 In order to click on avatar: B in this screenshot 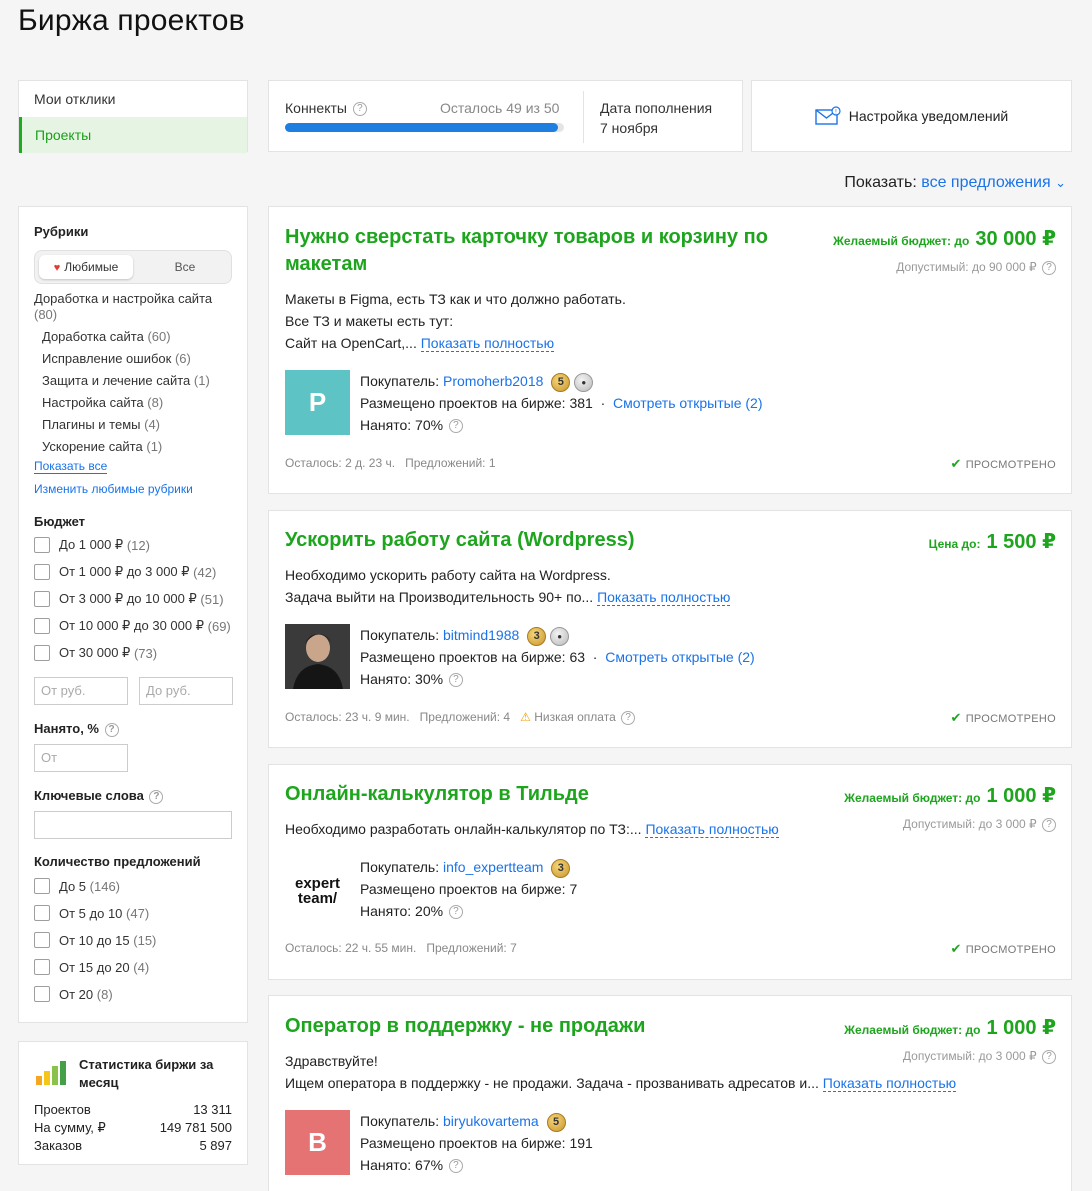, I will do `click(317, 1142)`.